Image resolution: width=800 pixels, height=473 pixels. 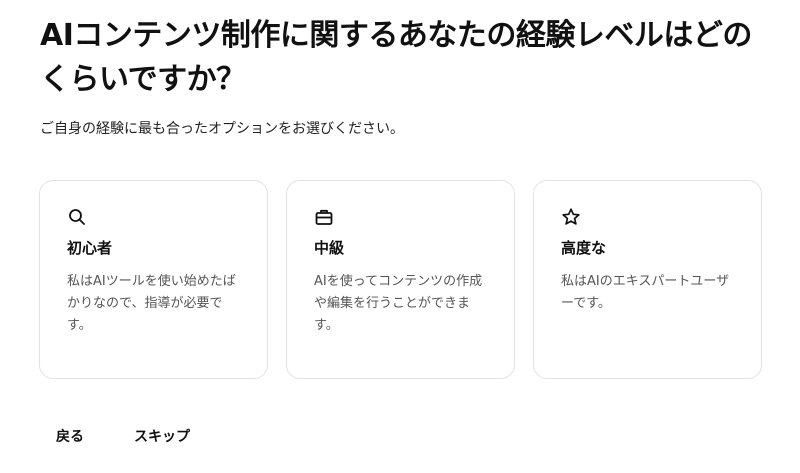 I want to click on option-title: 中級, so click(x=329, y=248).